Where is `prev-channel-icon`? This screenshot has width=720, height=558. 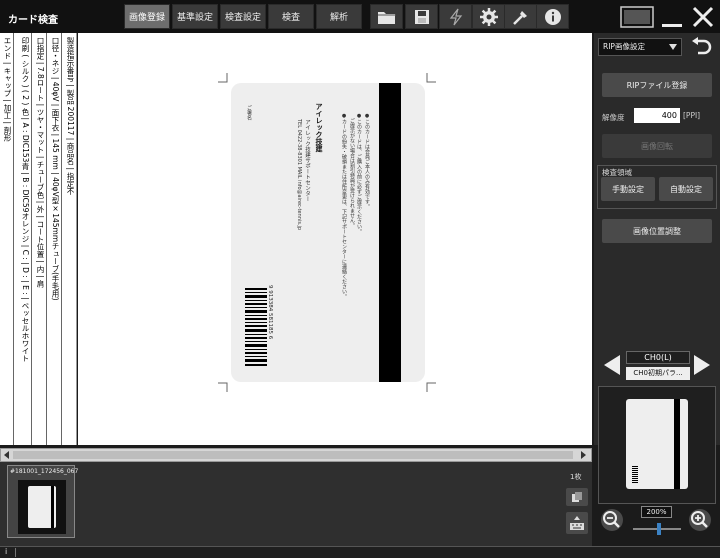
prev-channel-icon is located at coordinates (612, 365).